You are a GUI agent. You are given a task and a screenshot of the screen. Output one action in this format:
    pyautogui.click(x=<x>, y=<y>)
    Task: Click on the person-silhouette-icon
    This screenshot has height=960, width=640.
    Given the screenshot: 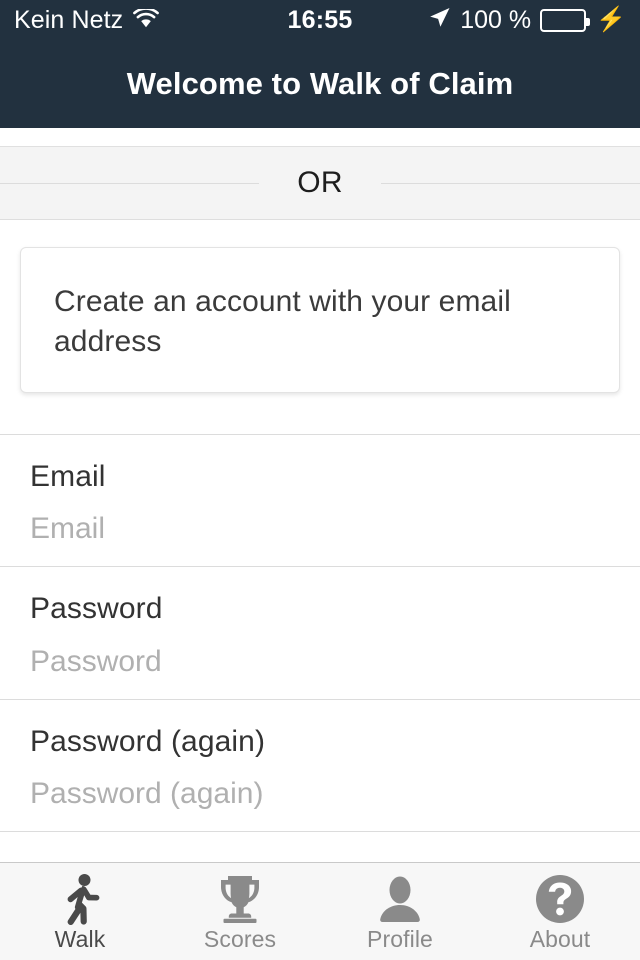 What is the action you would take?
    pyautogui.click(x=400, y=899)
    